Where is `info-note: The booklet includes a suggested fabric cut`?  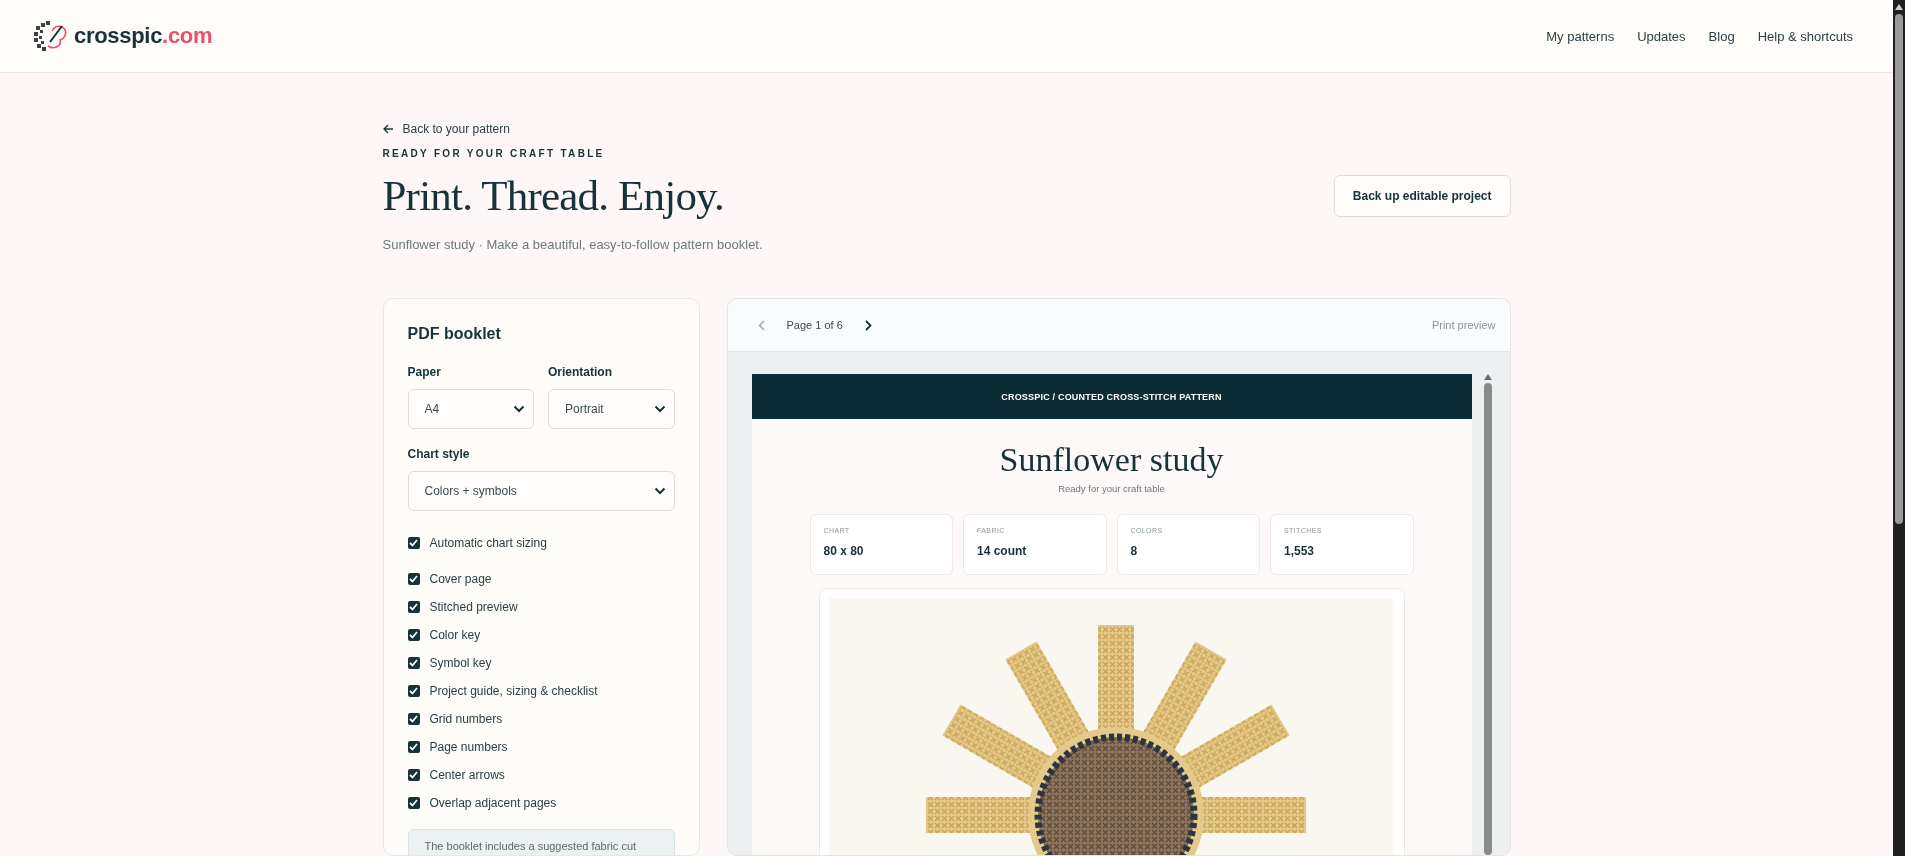
info-note: The booklet includes a suggested fabric cut is located at coordinates (541, 842).